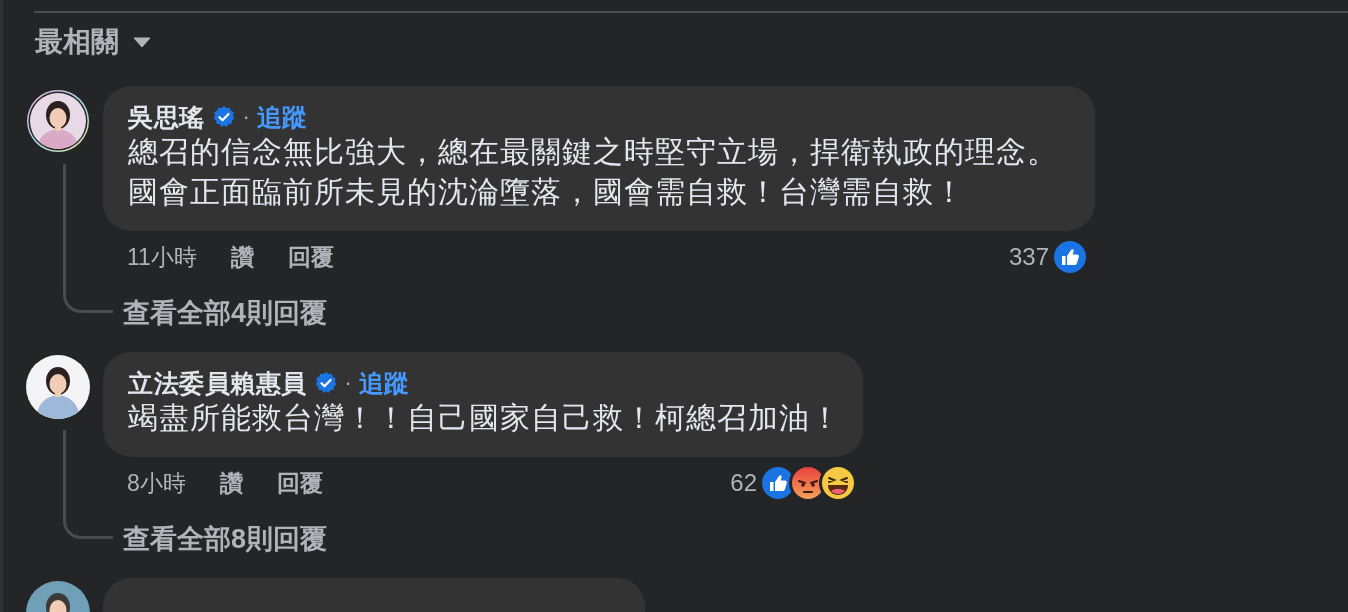 This screenshot has width=1348, height=612. What do you see at coordinates (162, 257) in the screenshot?
I see `timestamp: 11小時` at bounding box center [162, 257].